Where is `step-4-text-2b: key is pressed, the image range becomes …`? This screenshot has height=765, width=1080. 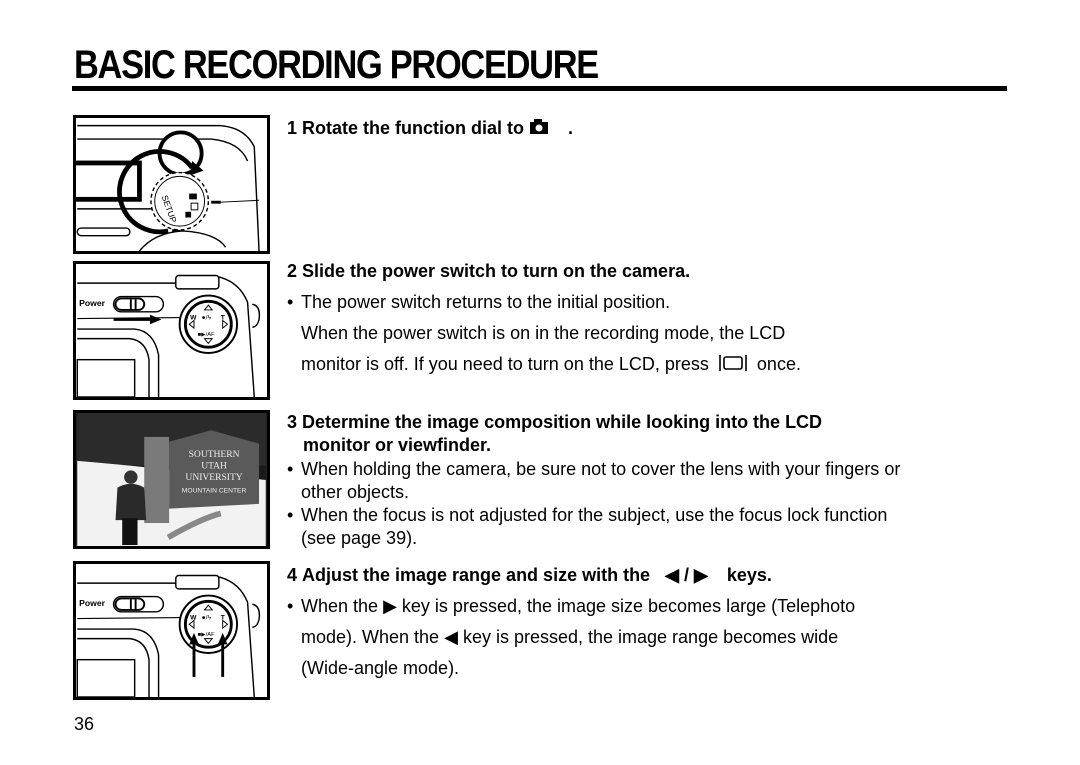 step-4-text-2b: key is pressed, the image range becomes … is located at coordinates (650, 637).